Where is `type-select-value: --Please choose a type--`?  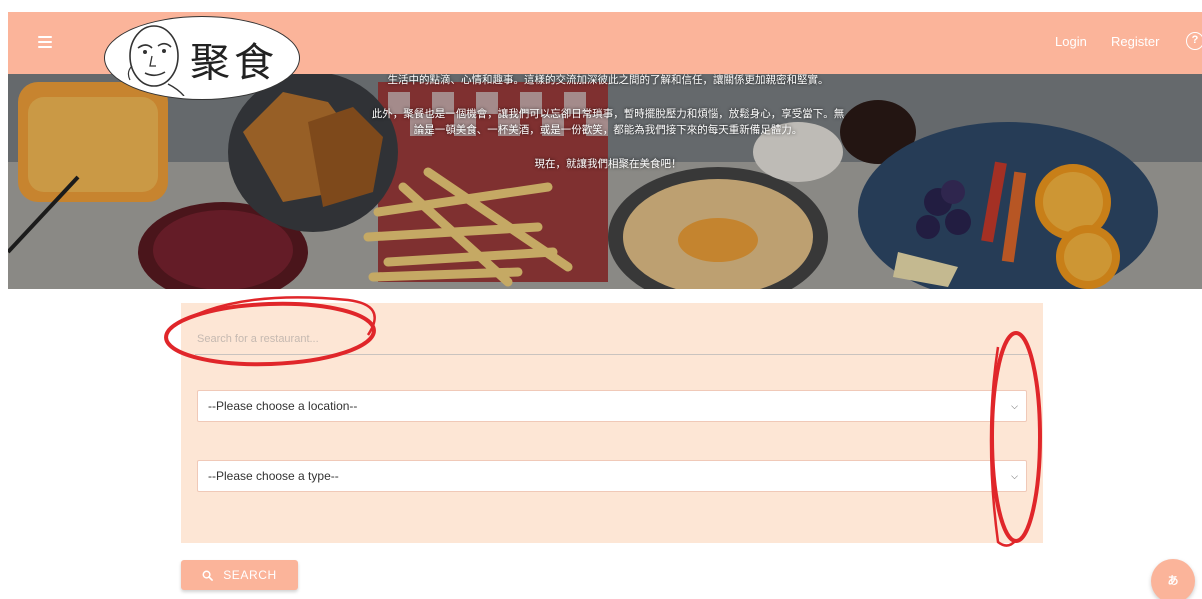 type-select-value: --Please choose a type-- is located at coordinates (273, 476).